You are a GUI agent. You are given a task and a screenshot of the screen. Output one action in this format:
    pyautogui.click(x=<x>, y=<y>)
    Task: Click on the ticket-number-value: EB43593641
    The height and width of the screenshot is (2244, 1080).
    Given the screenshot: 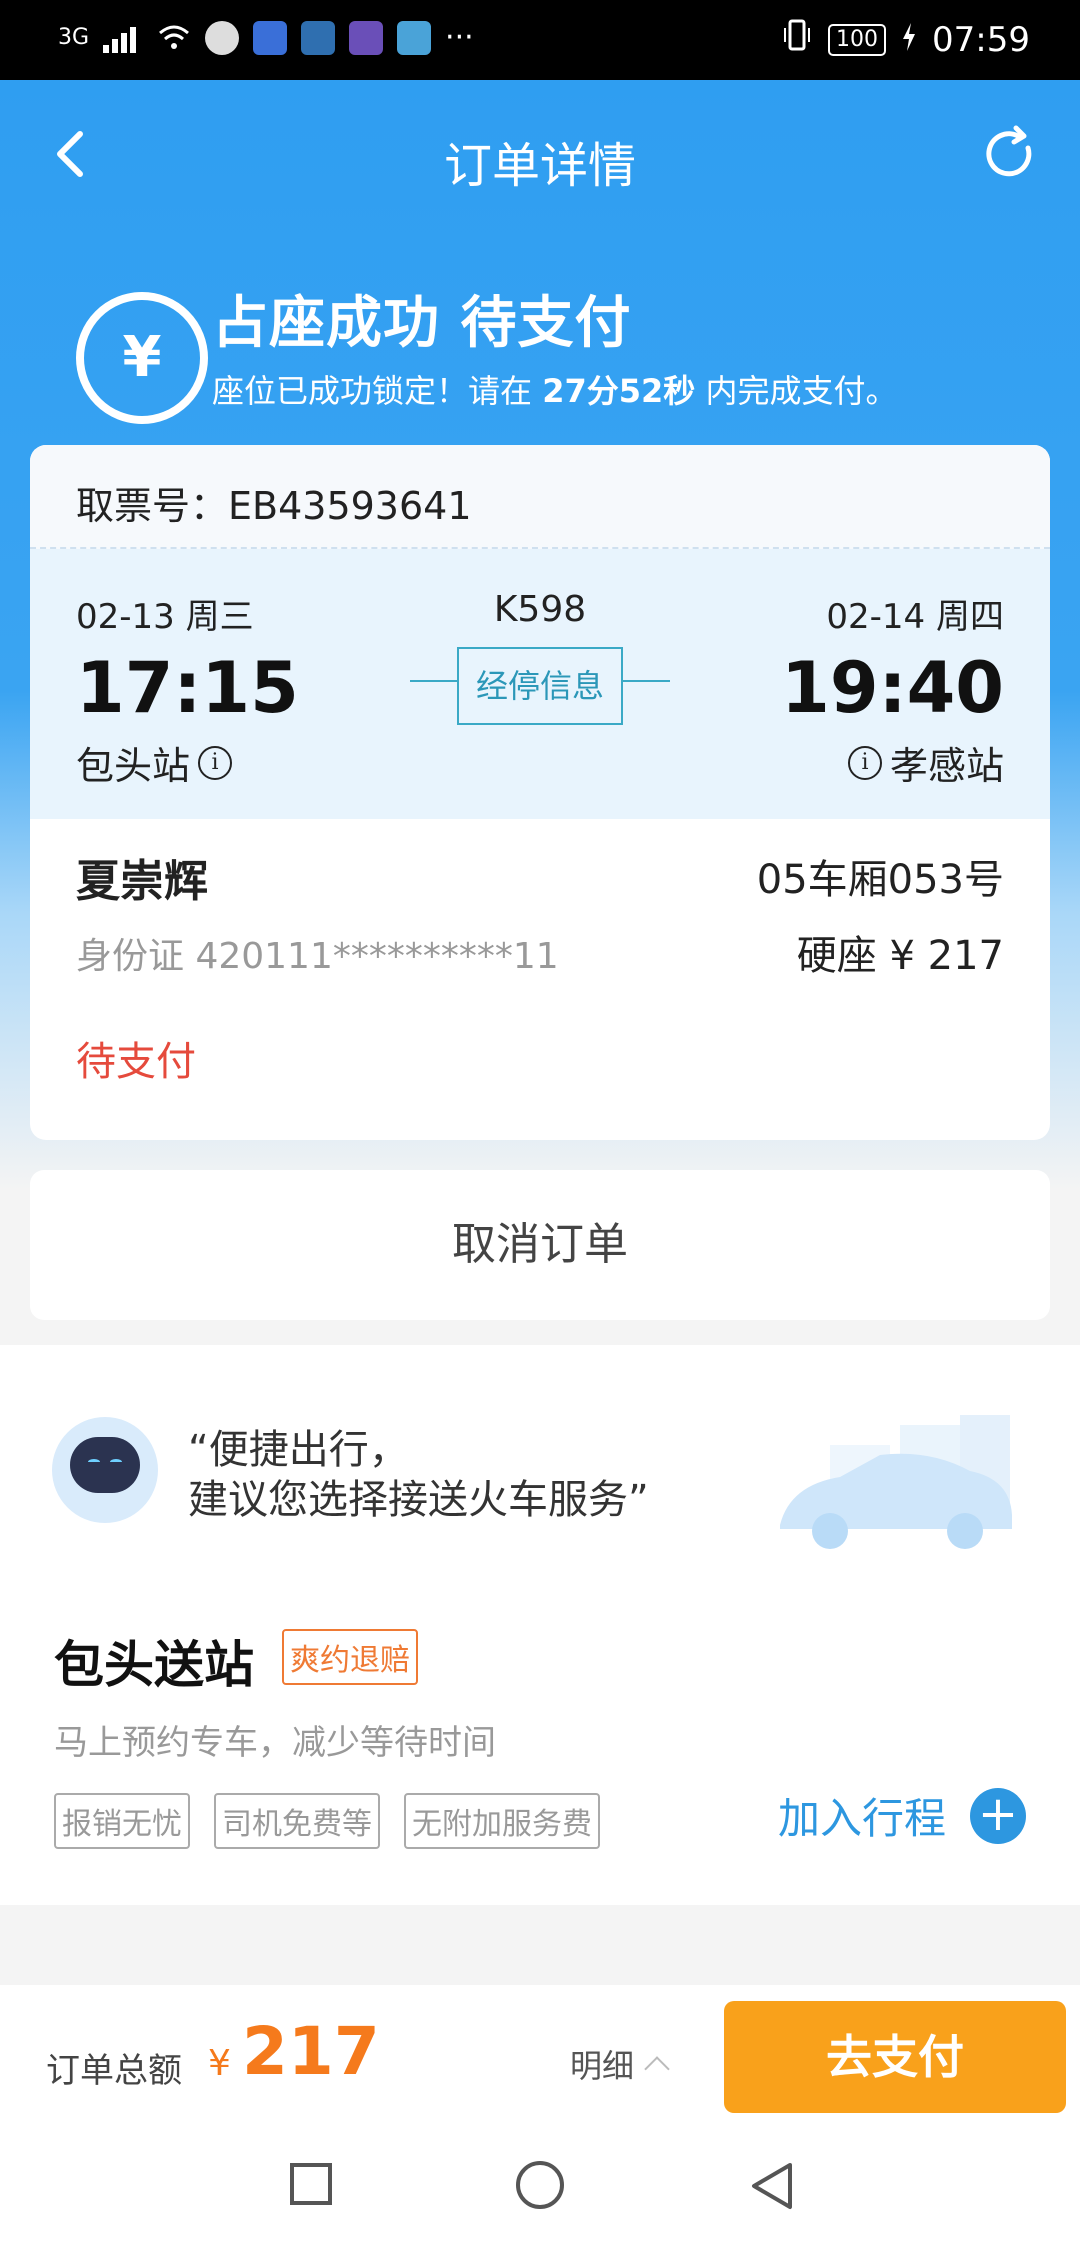 What is the action you would take?
    pyautogui.click(x=350, y=506)
    